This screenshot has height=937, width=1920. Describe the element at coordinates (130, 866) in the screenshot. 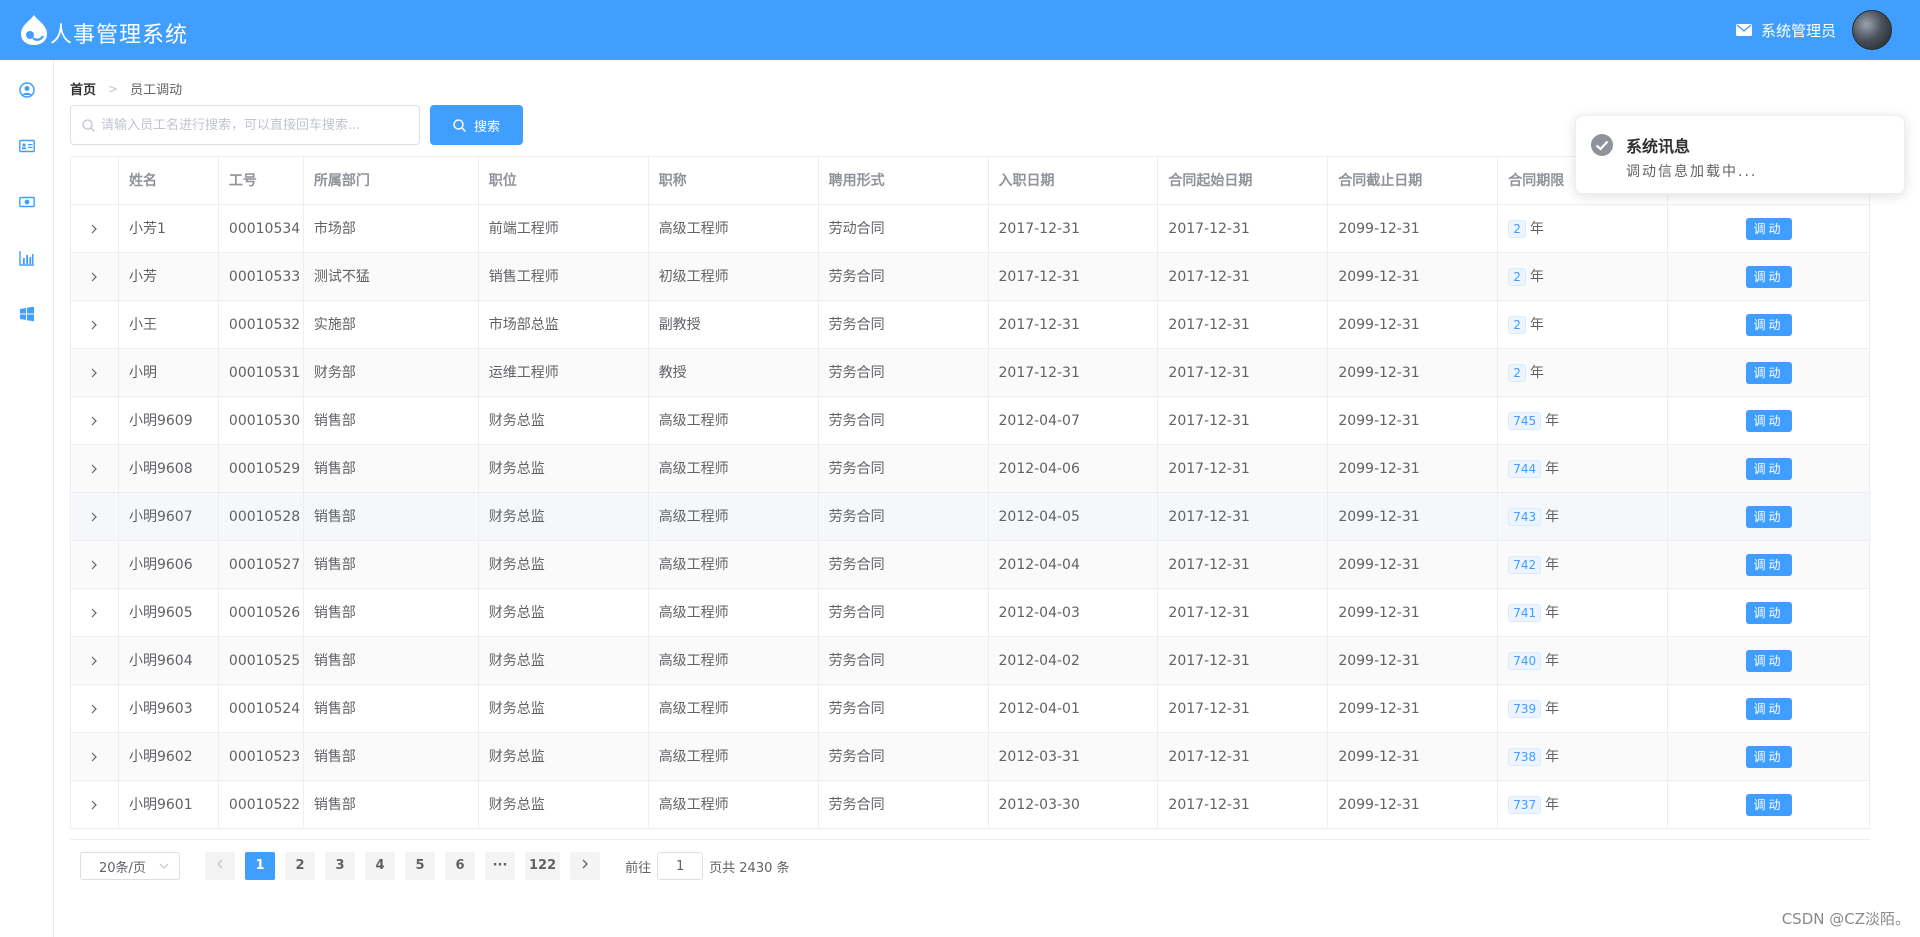

I see `page-size-select: 20条/页` at that location.